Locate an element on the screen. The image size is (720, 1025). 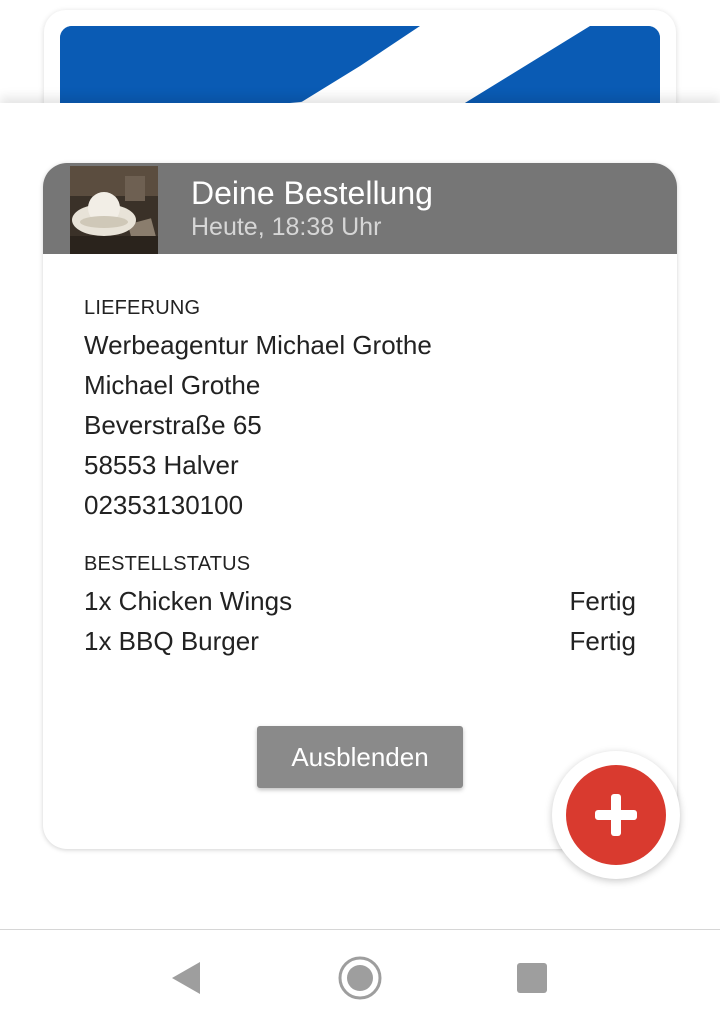
order-status-label: BESTELLSTATUS is located at coordinates (167, 564).